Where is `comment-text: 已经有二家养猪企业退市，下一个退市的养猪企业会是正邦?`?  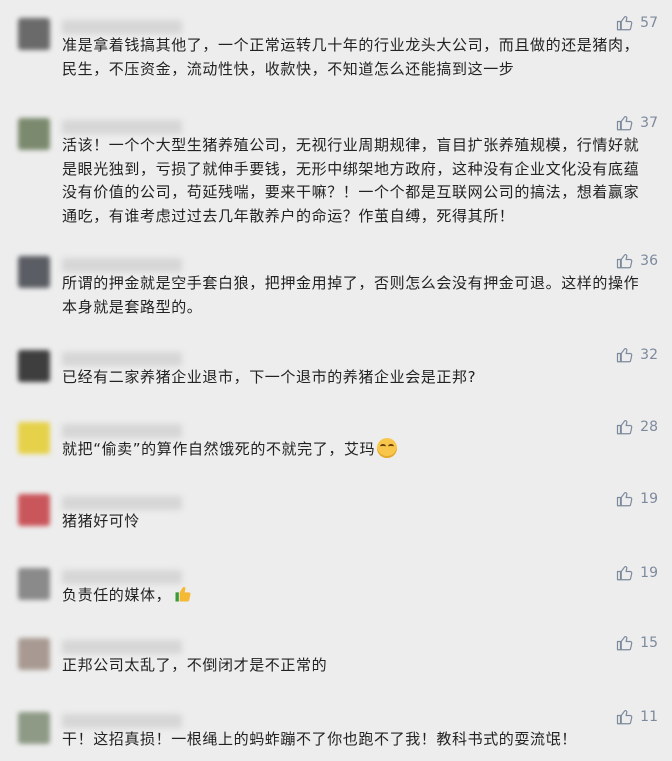 comment-text: 已经有二家养猪企业退市，下一个退市的养猪企业会是正邦? is located at coordinates (269, 377).